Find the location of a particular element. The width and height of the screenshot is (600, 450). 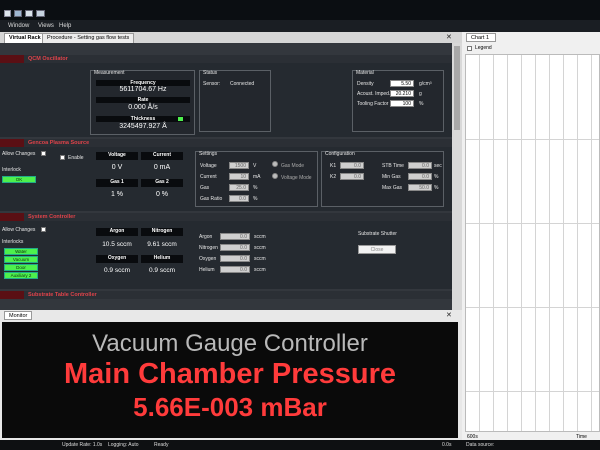

set-current-label: Current is located at coordinates (208, 177).